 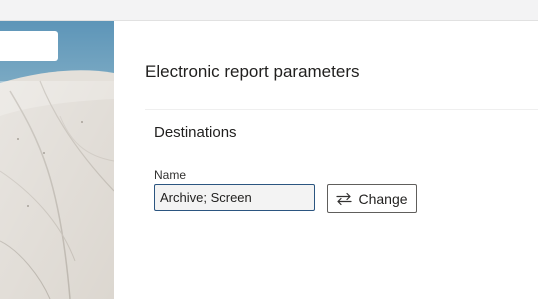 What do you see at coordinates (195, 132) in the screenshot?
I see `destinations-section-title: Destinations` at bounding box center [195, 132].